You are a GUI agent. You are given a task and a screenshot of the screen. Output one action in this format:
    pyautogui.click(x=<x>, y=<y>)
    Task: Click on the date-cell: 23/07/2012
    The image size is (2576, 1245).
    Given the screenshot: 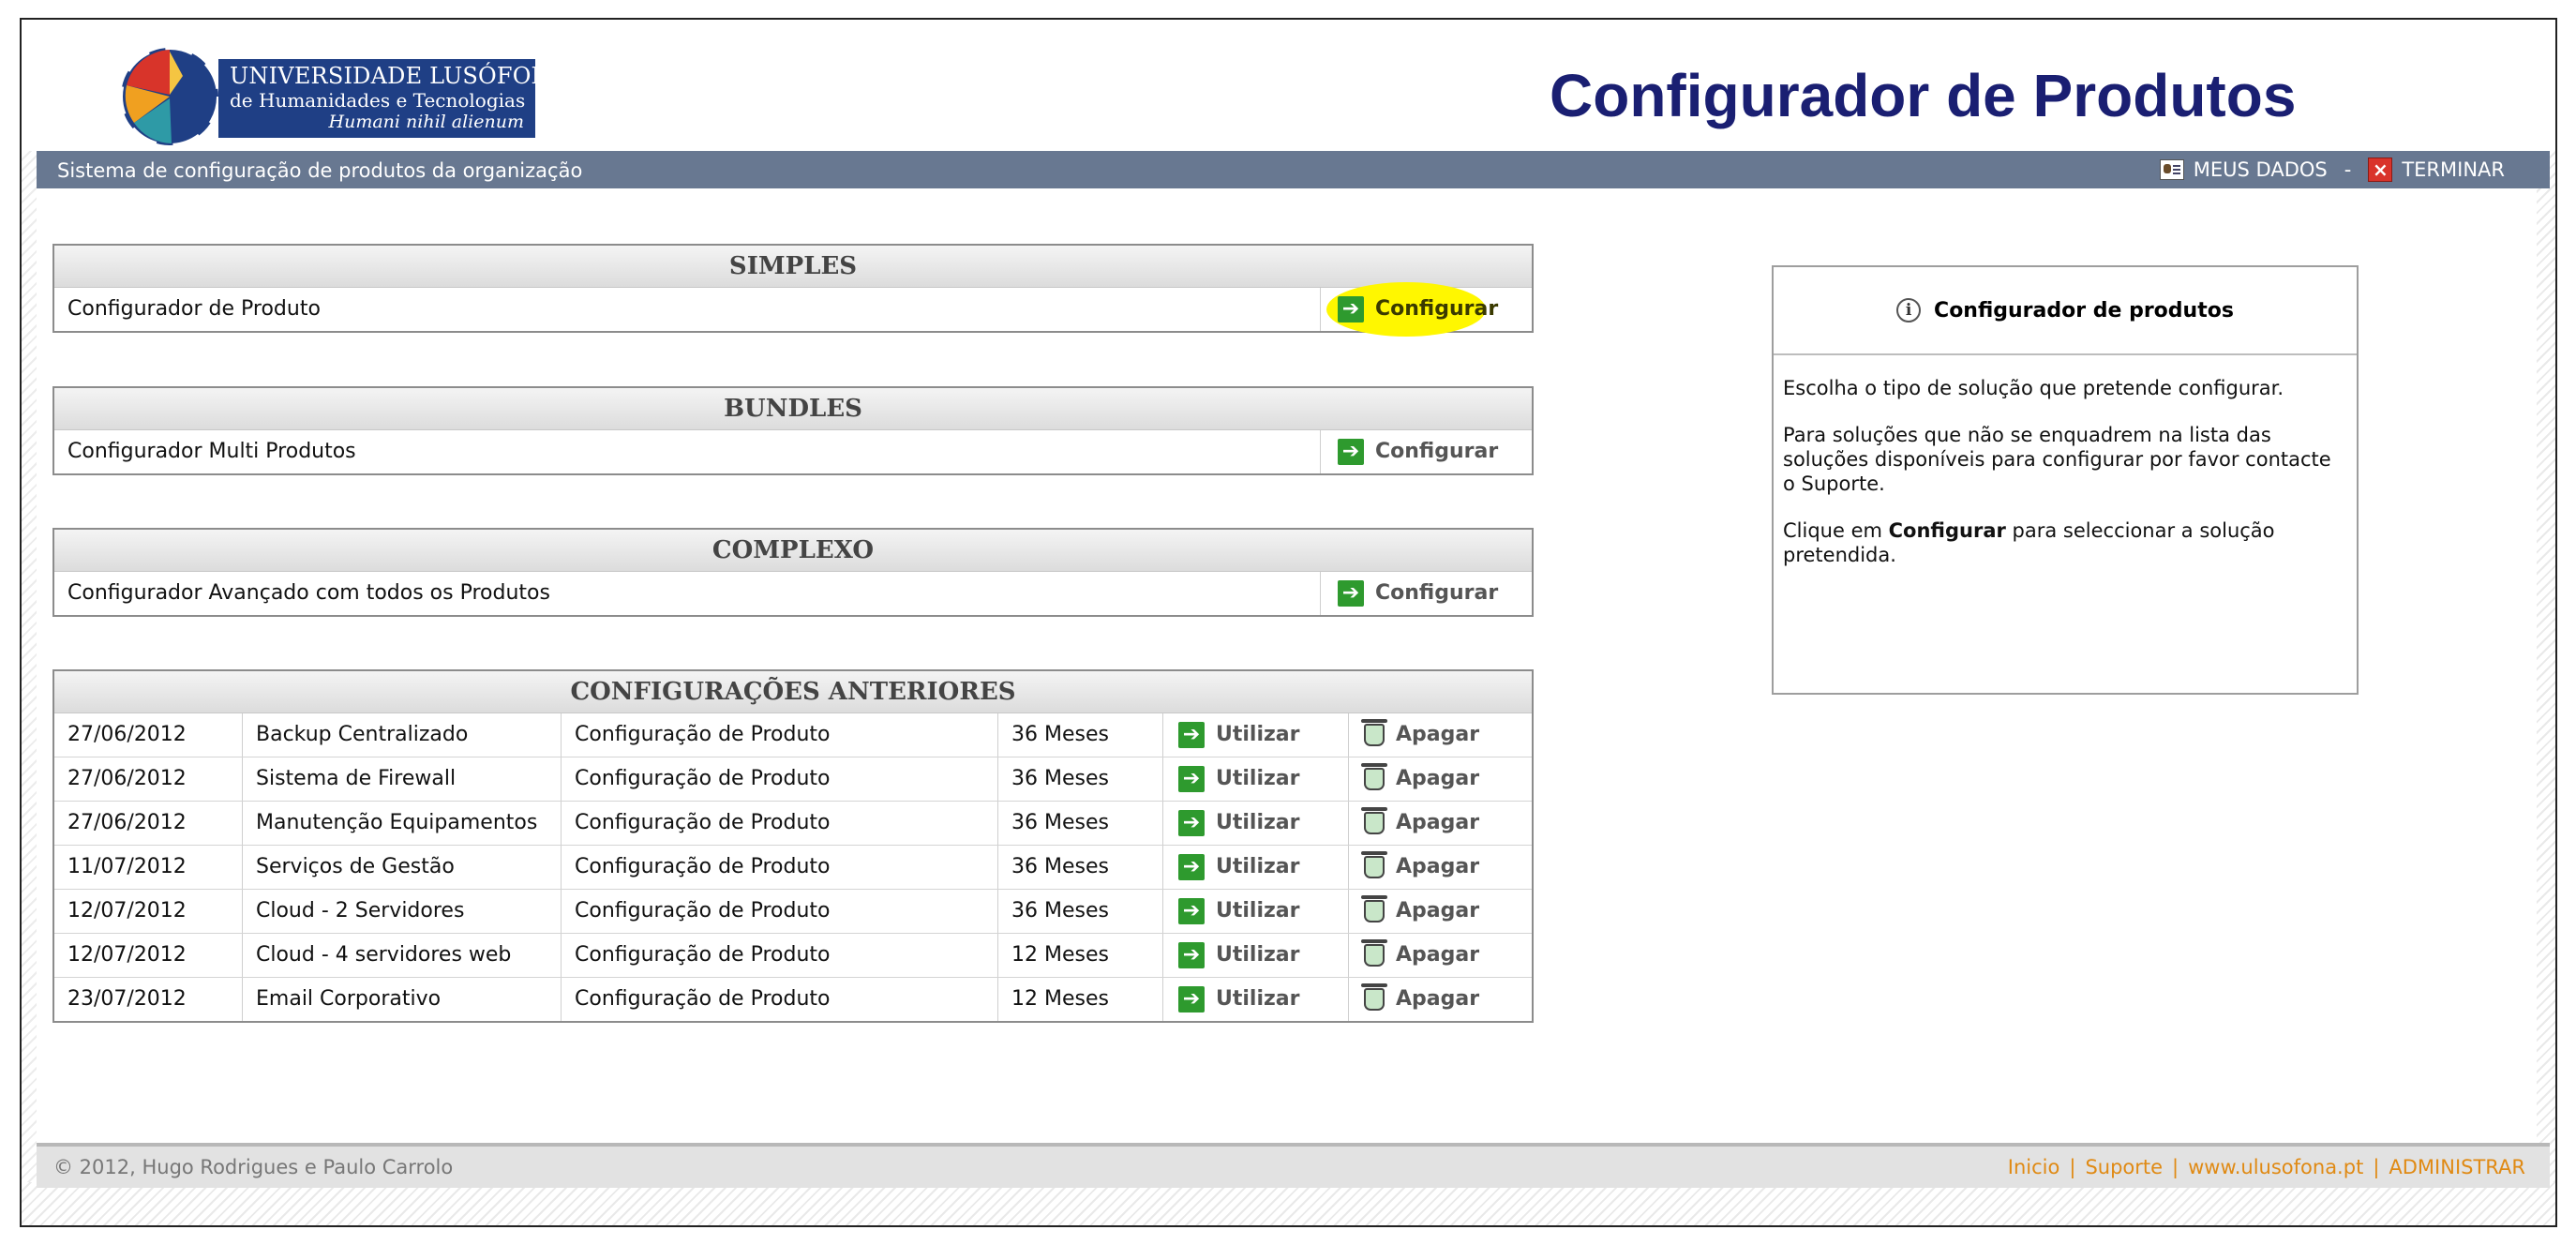 What is the action you would take?
    pyautogui.click(x=127, y=999)
    